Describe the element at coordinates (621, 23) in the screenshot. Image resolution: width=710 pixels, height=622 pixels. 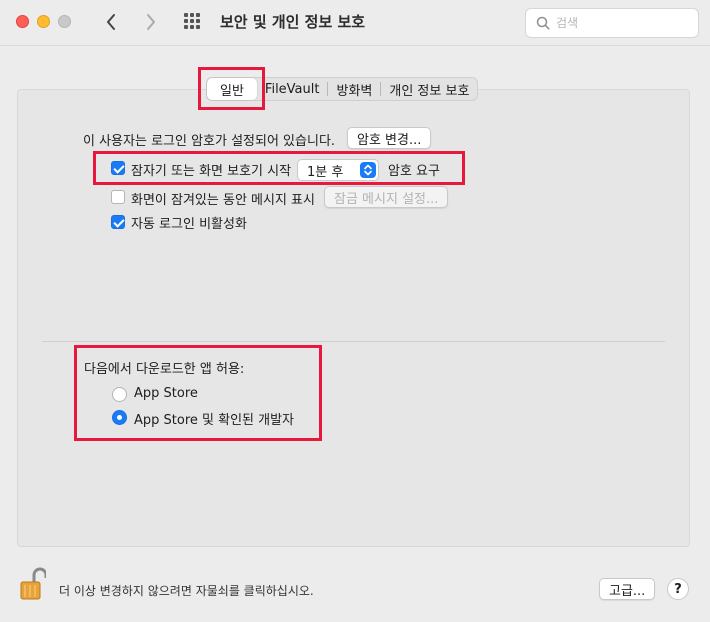
I see `search-input` at that location.